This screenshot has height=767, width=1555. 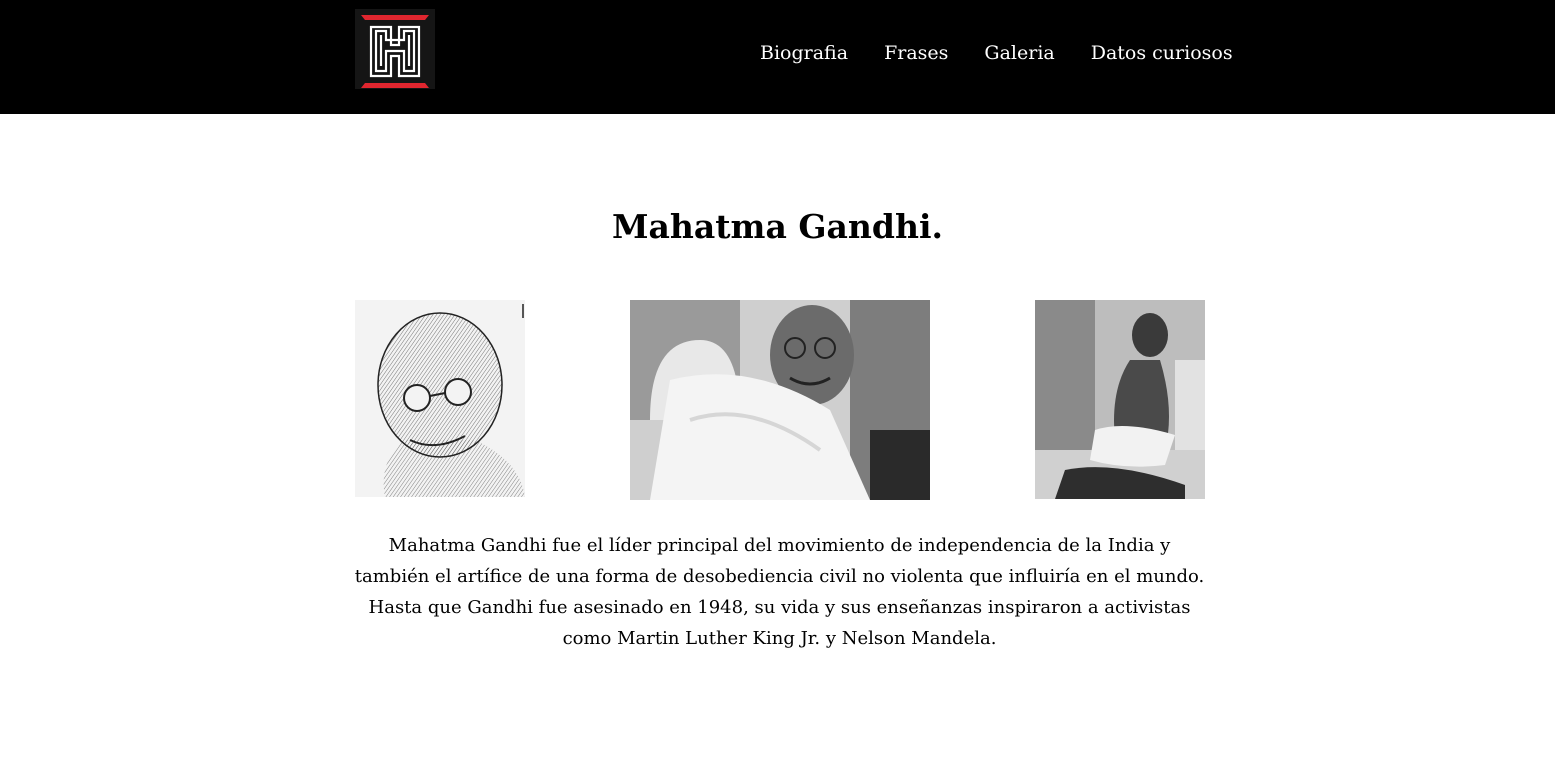 I want to click on gandhi-seated-photo, so click(x=1120, y=399).